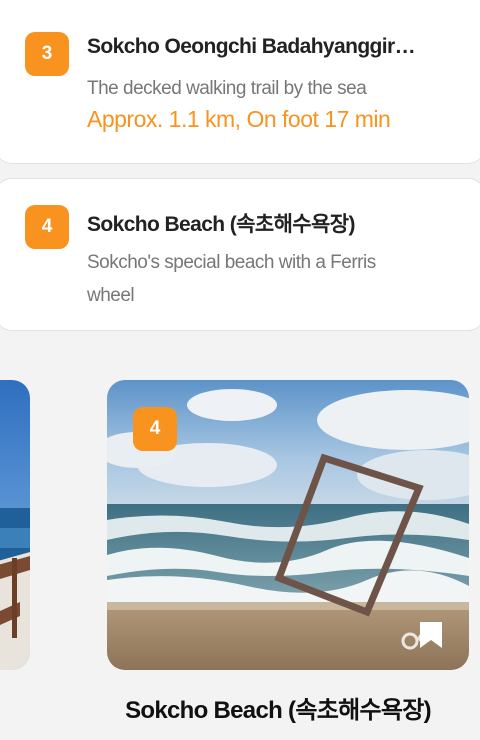 The height and width of the screenshot is (740, 480). What do you see at coordinates (431, 635) in the screenshot?
I see `bookmark-icon` at bounding box center [431, 635].